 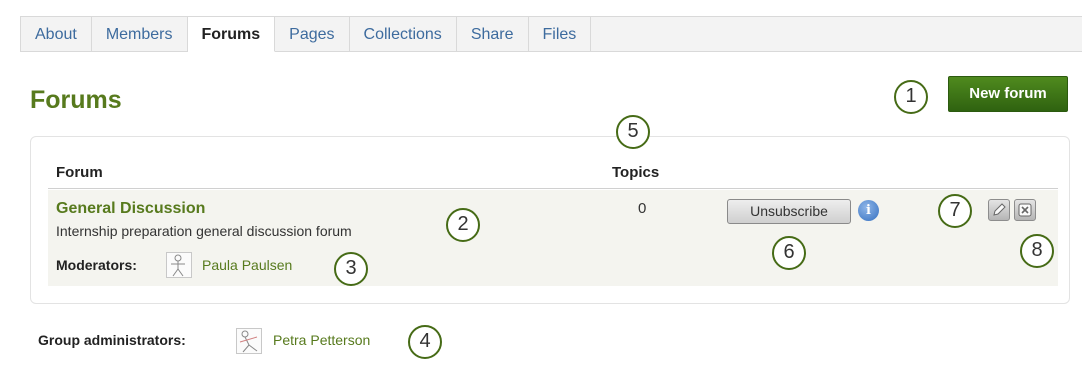 I want to click on callout-2: 2, so click(x=463, y=225).